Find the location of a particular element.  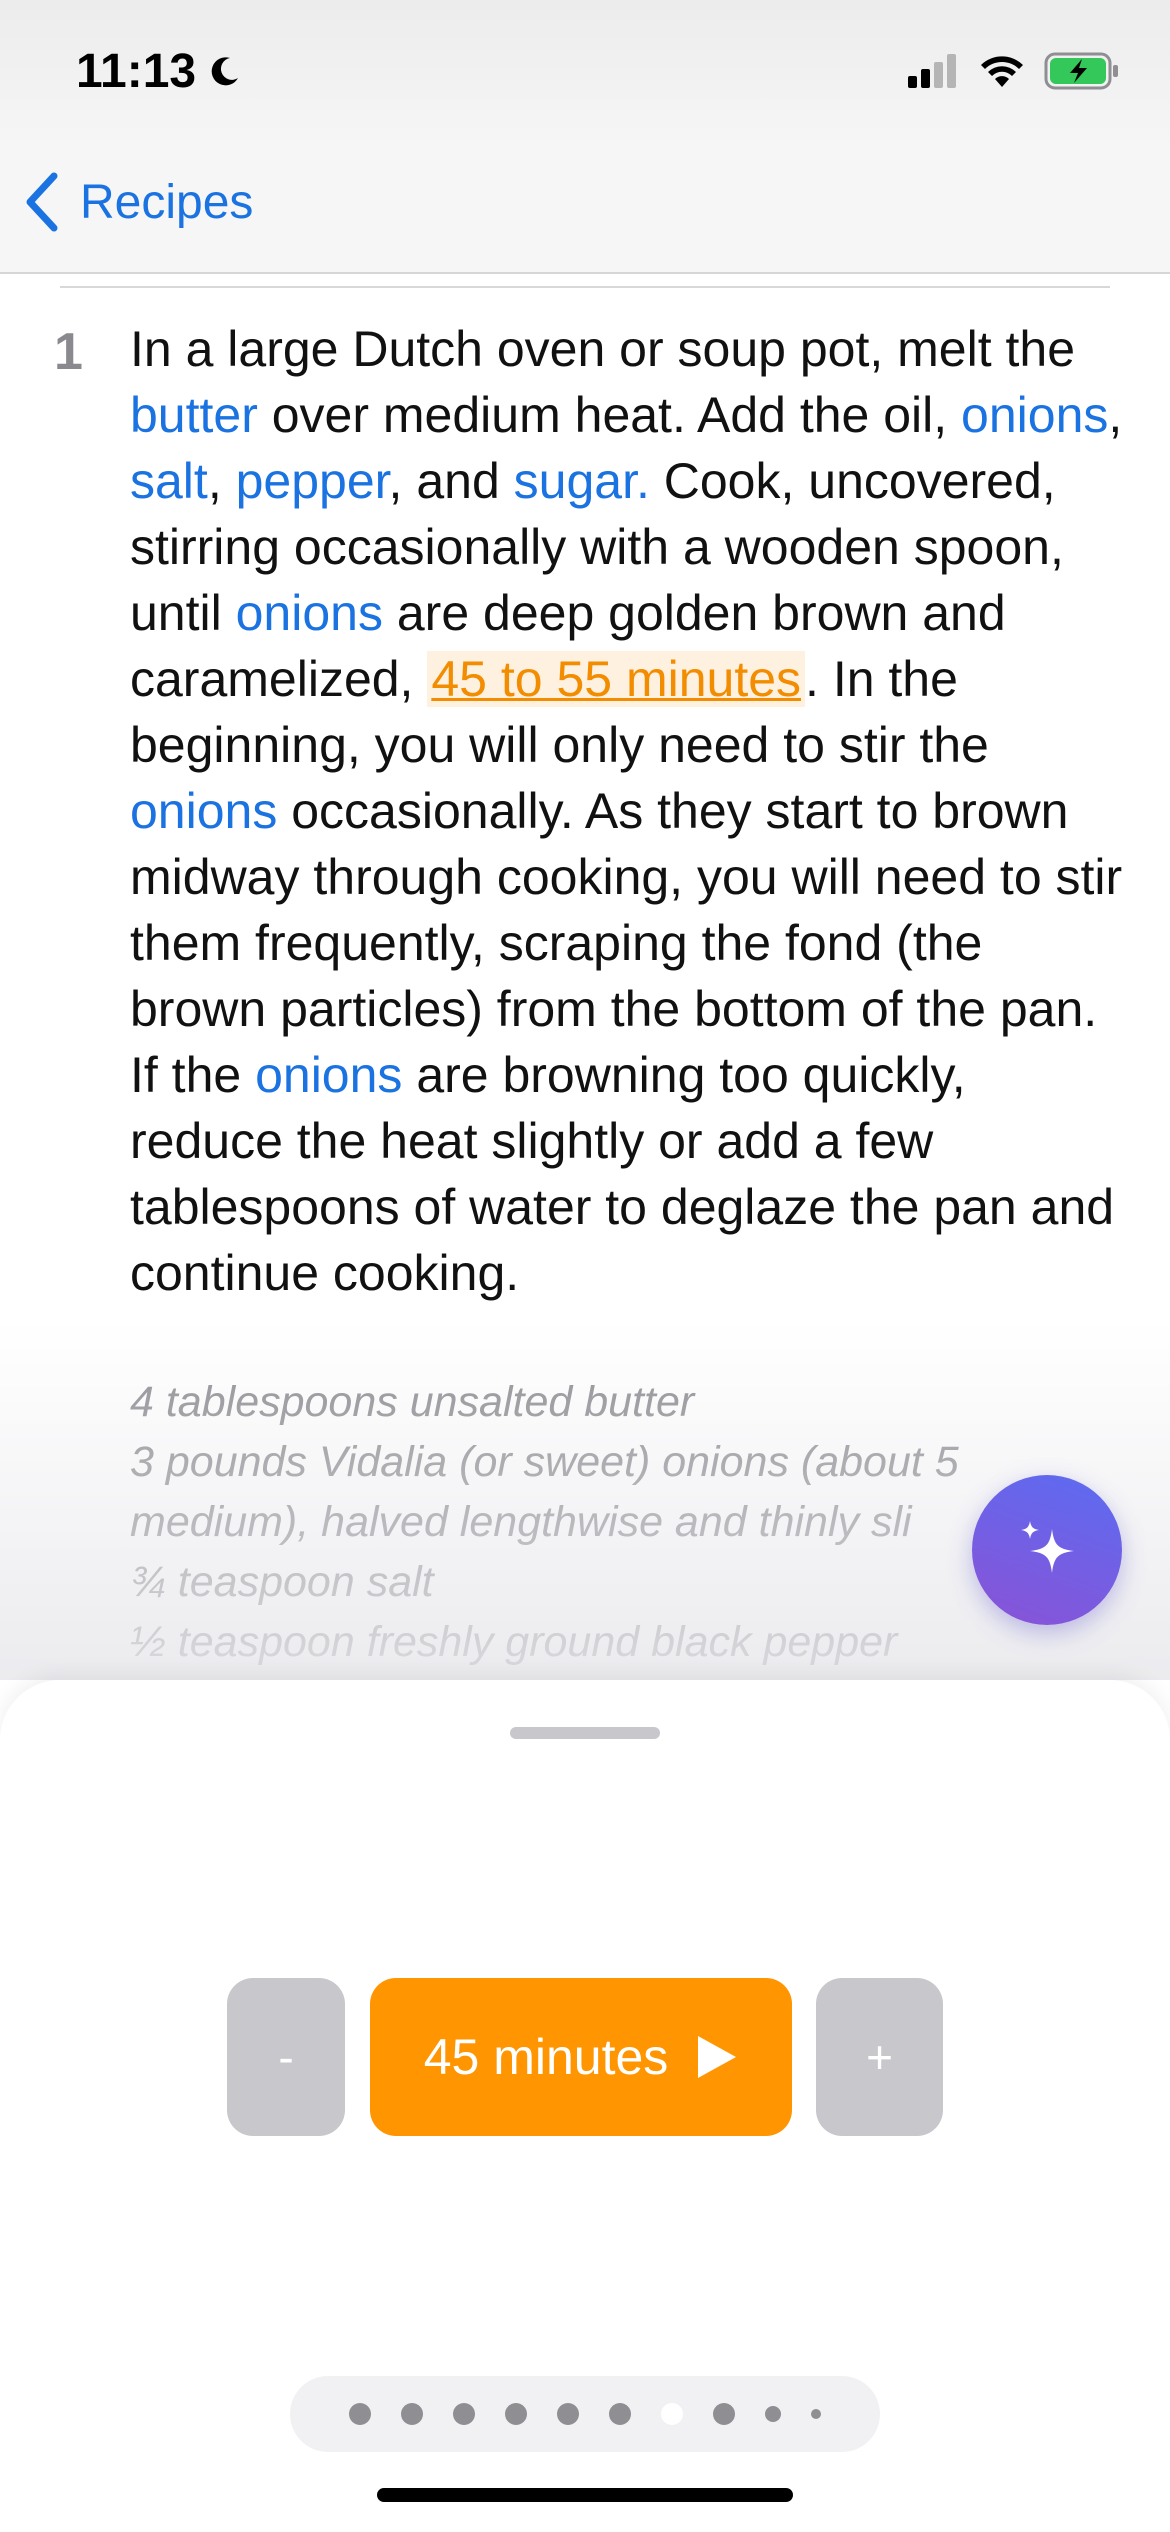

play-icon is located at coordinates (717, 2057).